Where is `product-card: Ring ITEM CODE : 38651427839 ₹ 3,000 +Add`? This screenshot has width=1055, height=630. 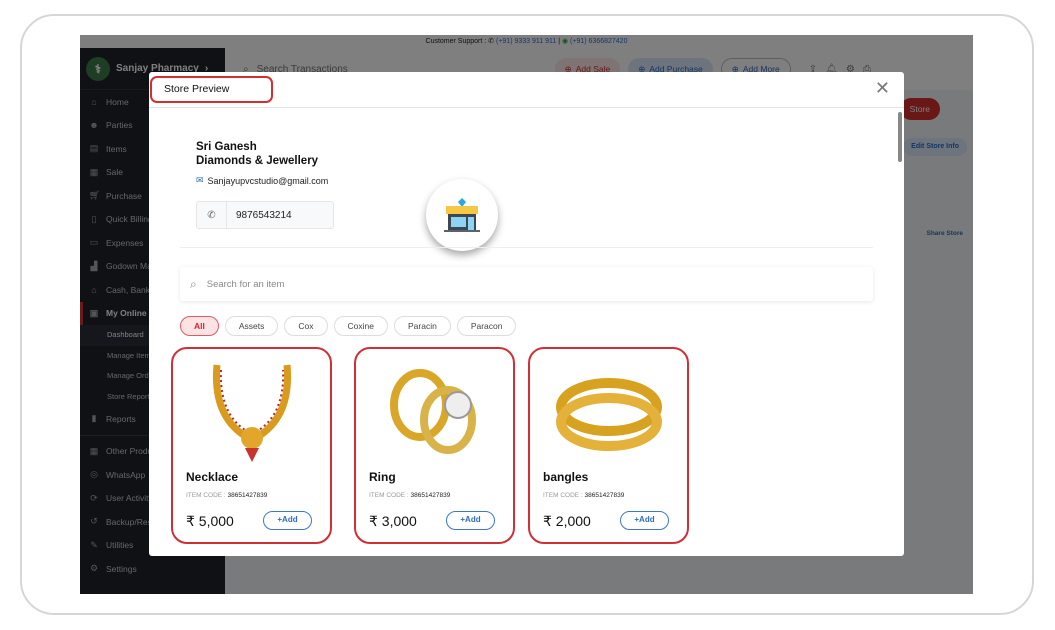 product-card: Ring ITEM CODE : 38651427839 ₹ 3,000 +Add is located at coordinates (434, 445).